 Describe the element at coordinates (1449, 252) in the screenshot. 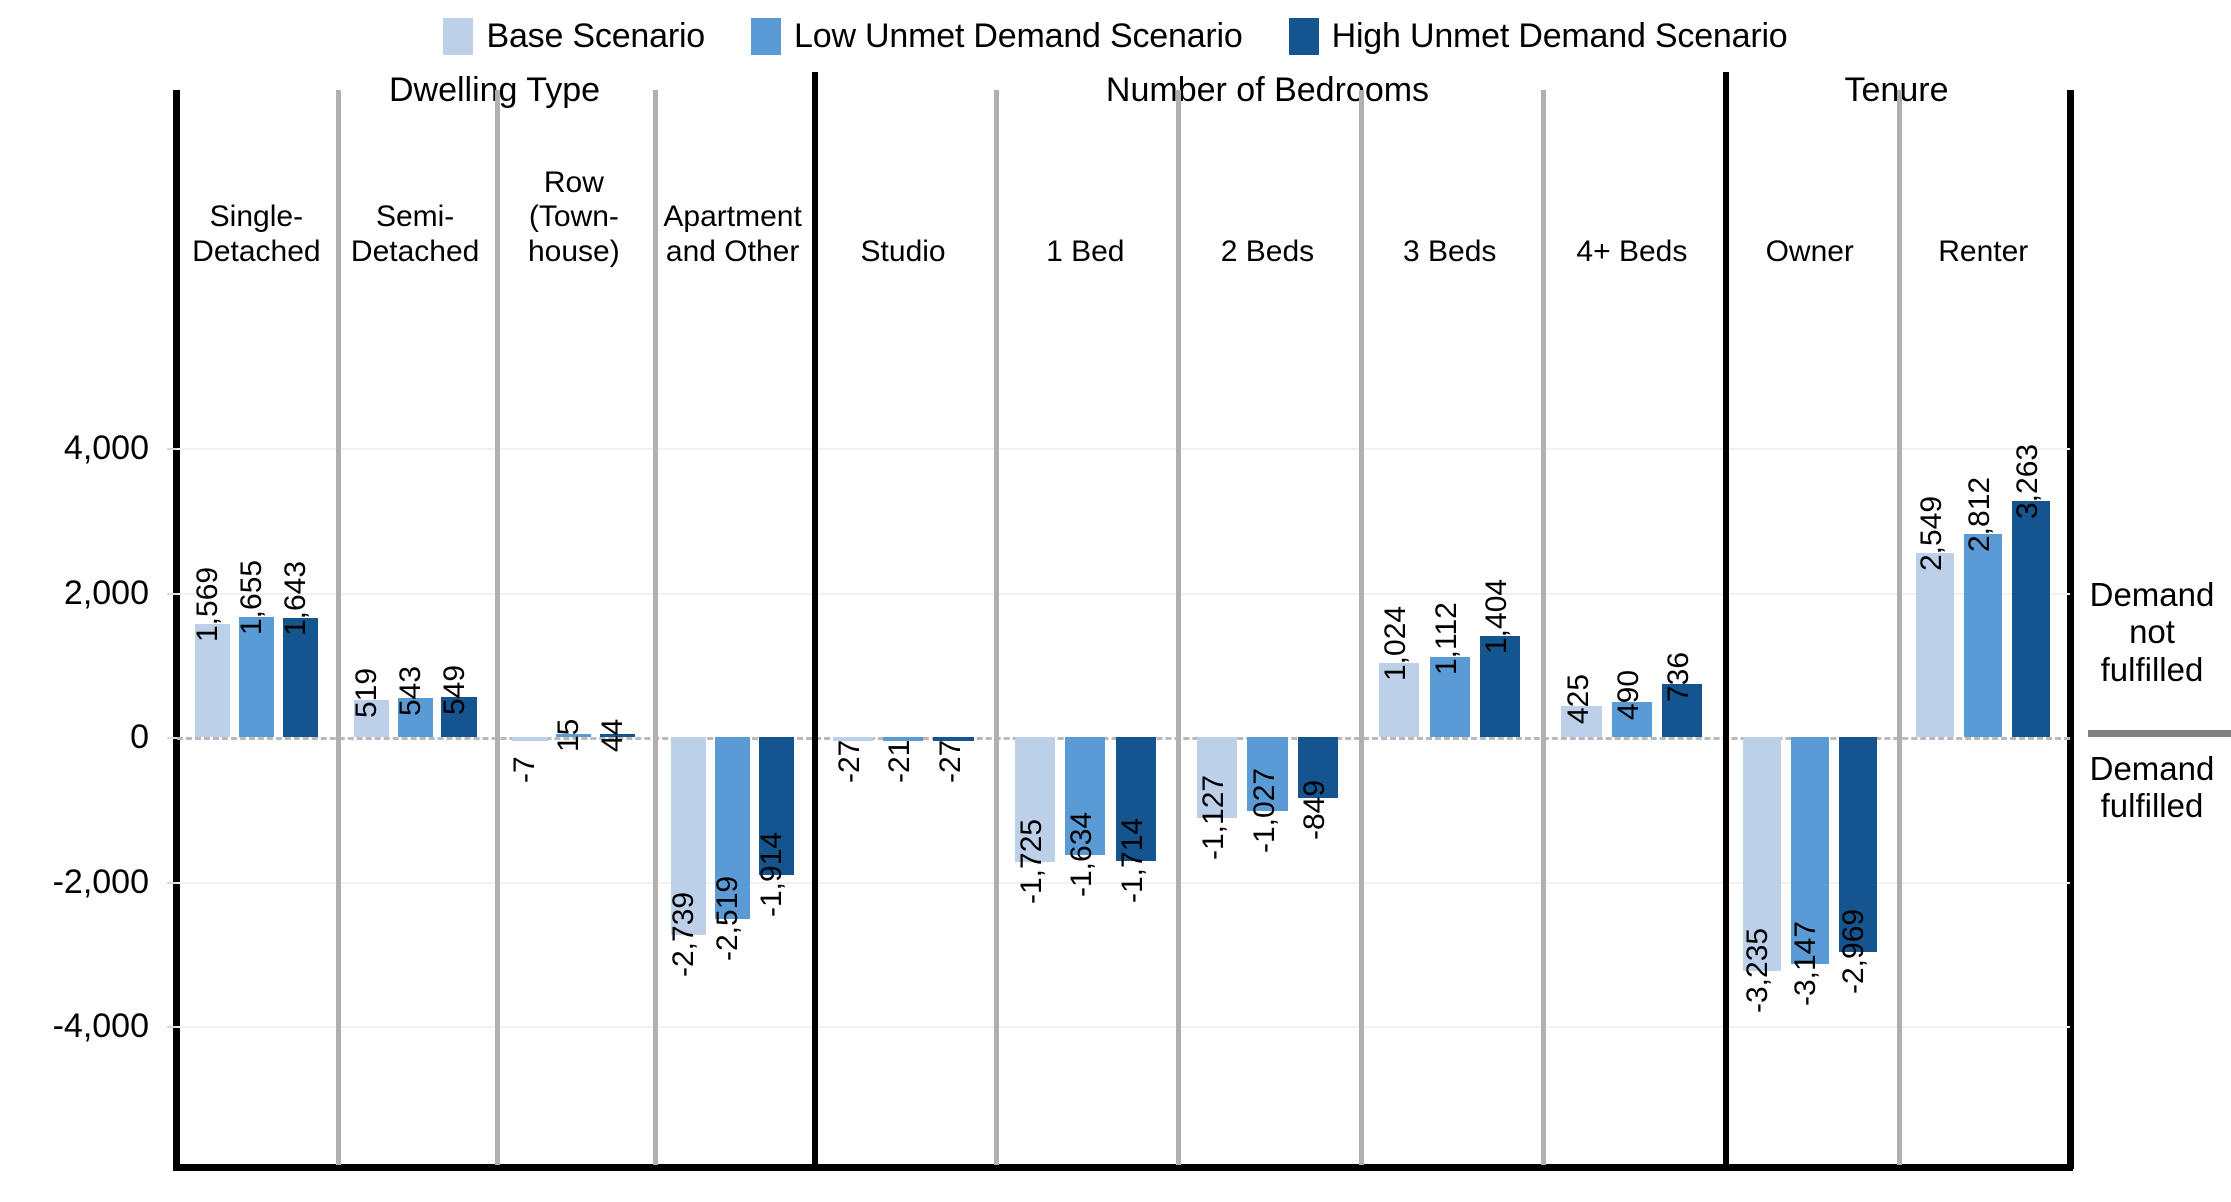

I see `category-label-line: 3 Beds` at that location.